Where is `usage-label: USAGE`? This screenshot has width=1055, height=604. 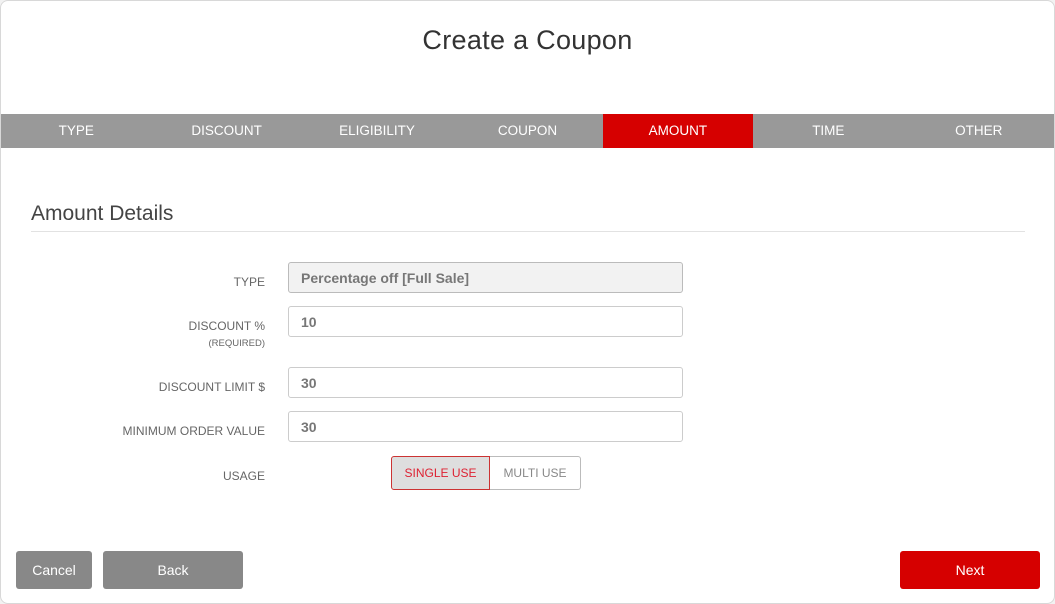 usage-label: USAGE is located at coordinates (243, 476).